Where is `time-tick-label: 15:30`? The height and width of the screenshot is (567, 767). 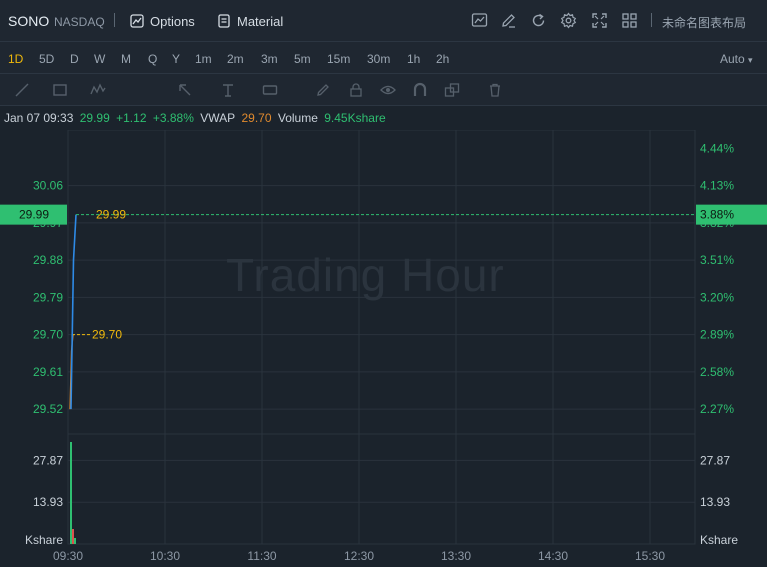 time-tick-label: 15:30 is located at coordinates (650, 556).